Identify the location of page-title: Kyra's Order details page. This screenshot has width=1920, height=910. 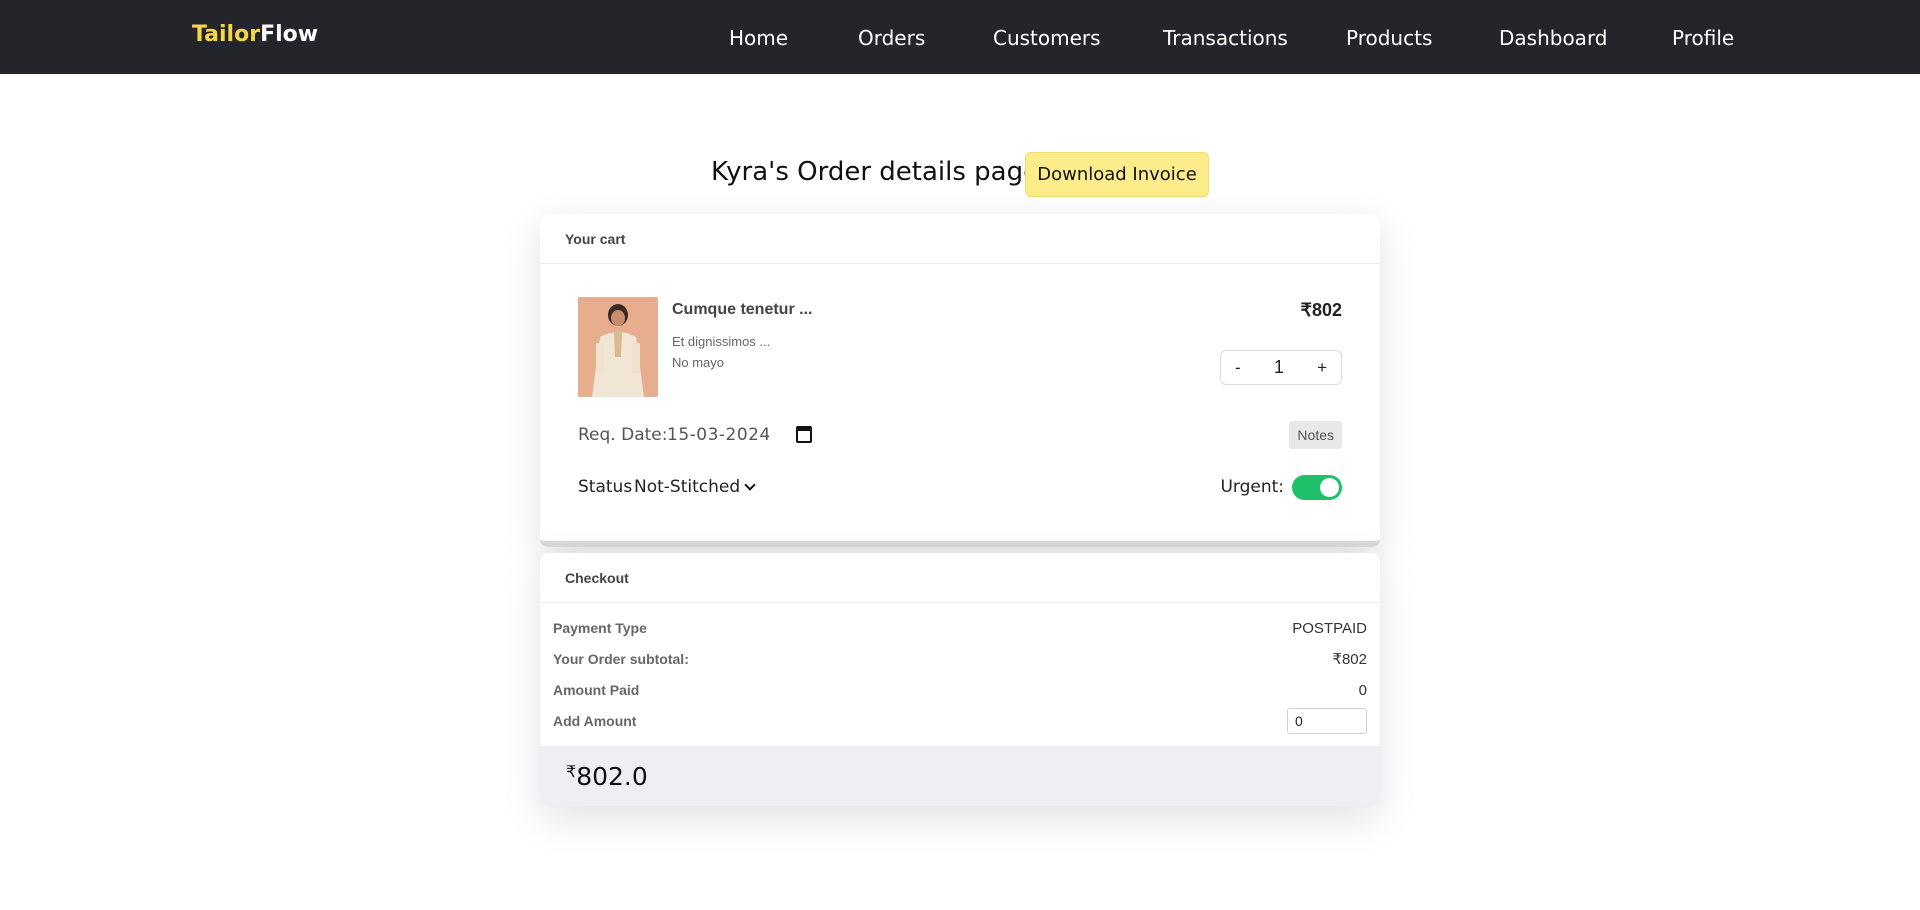
(875, 172).